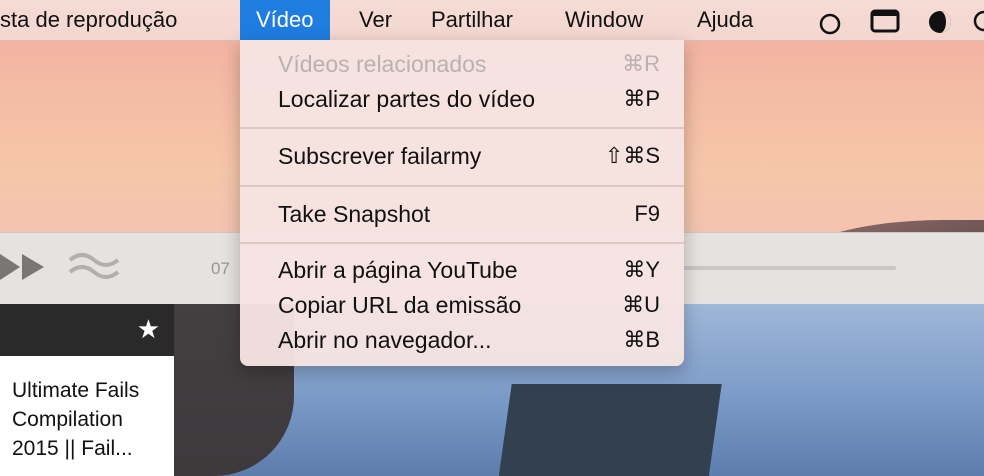  What do you see at coordinates (382, 64) in the screenshot?
I see `menu-item-label: Vídeos relacionados` at bounding box center [382, 64].